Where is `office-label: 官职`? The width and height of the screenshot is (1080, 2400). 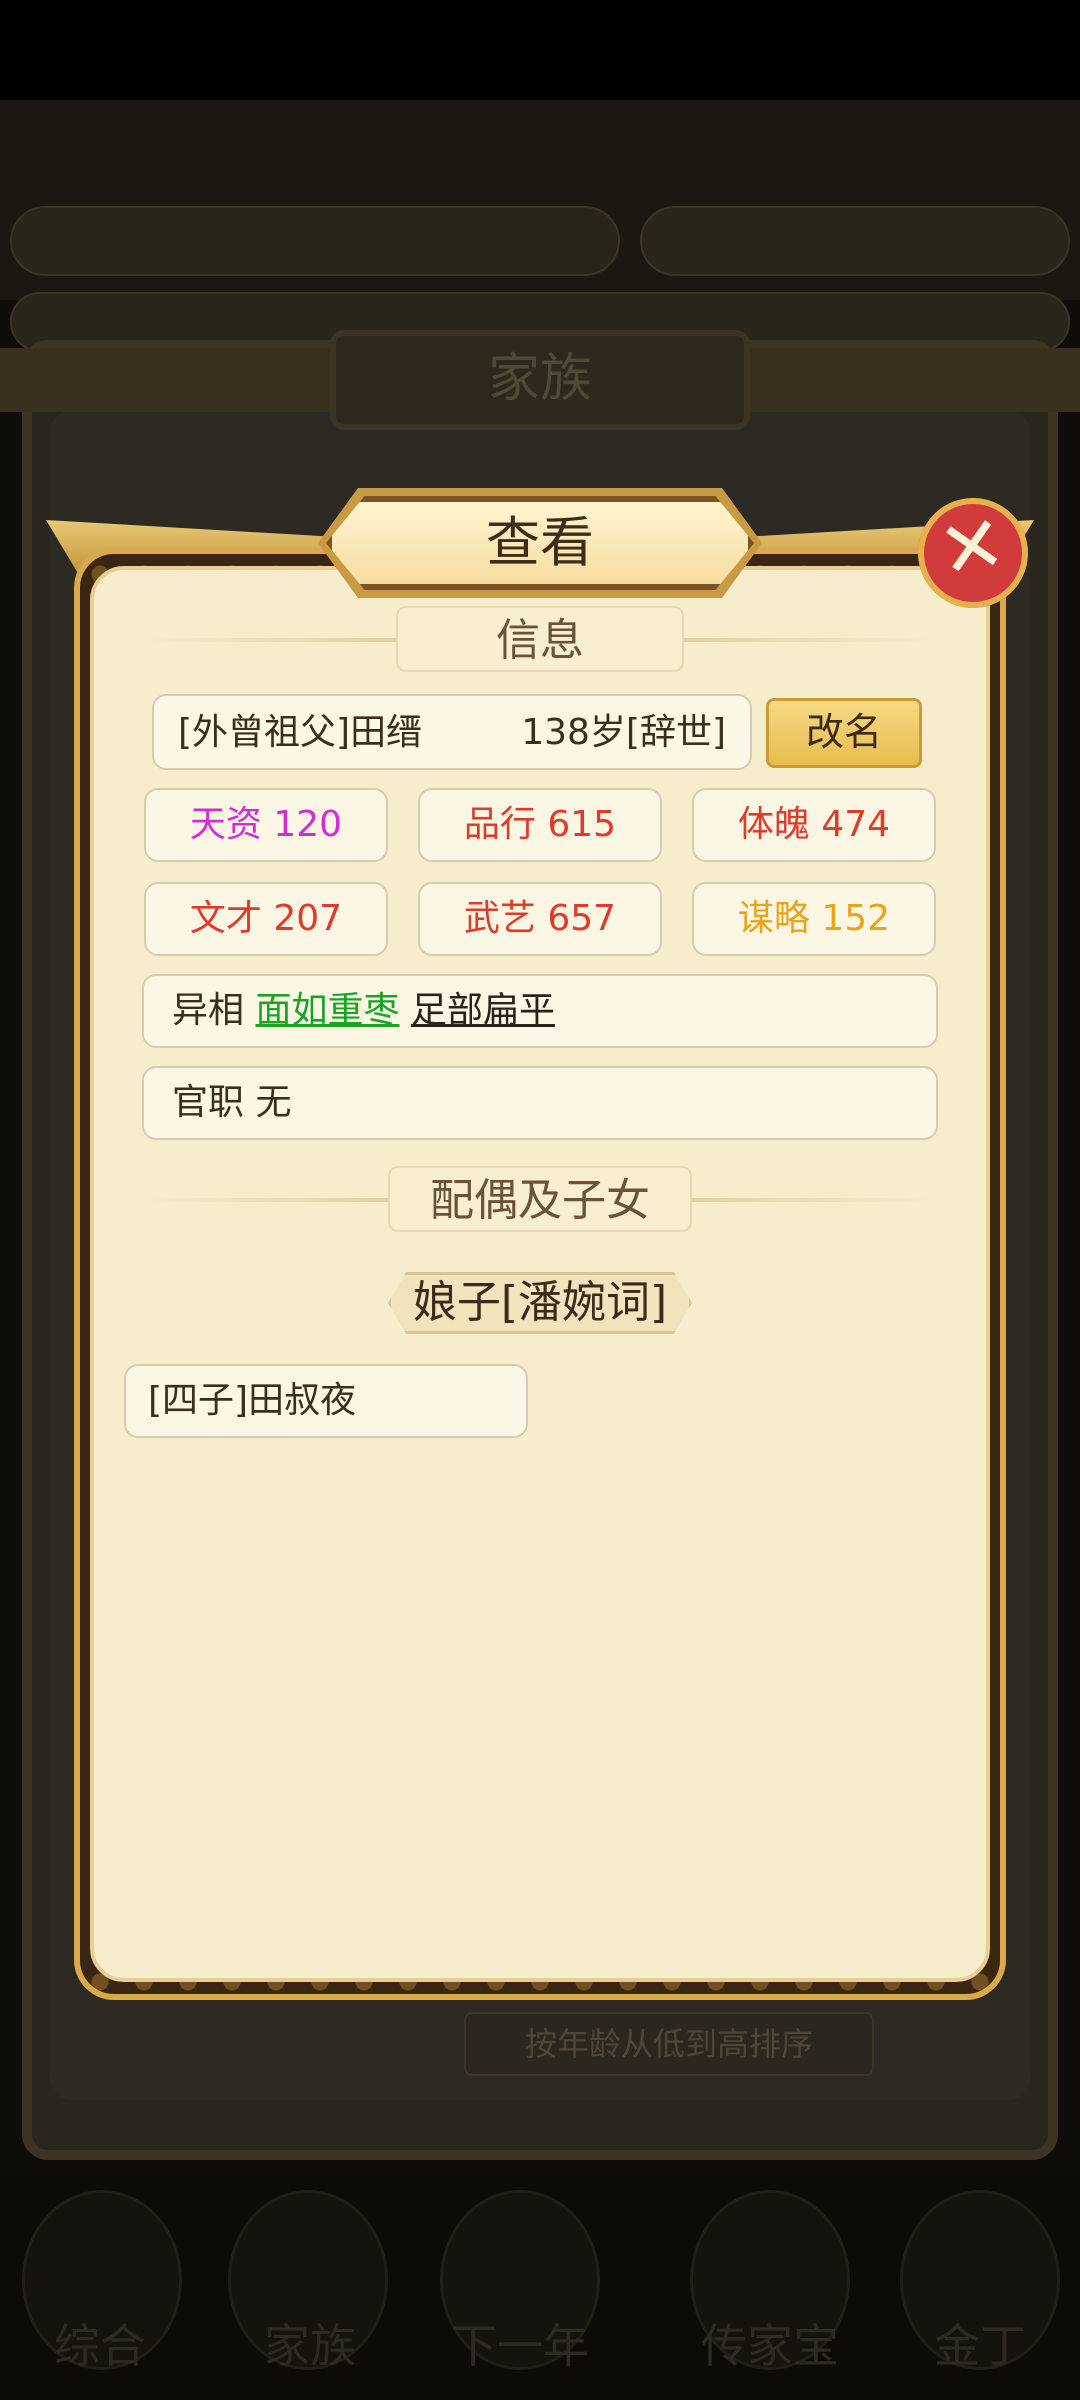
office-label: 官职 is located at coordinates (208, 1102).